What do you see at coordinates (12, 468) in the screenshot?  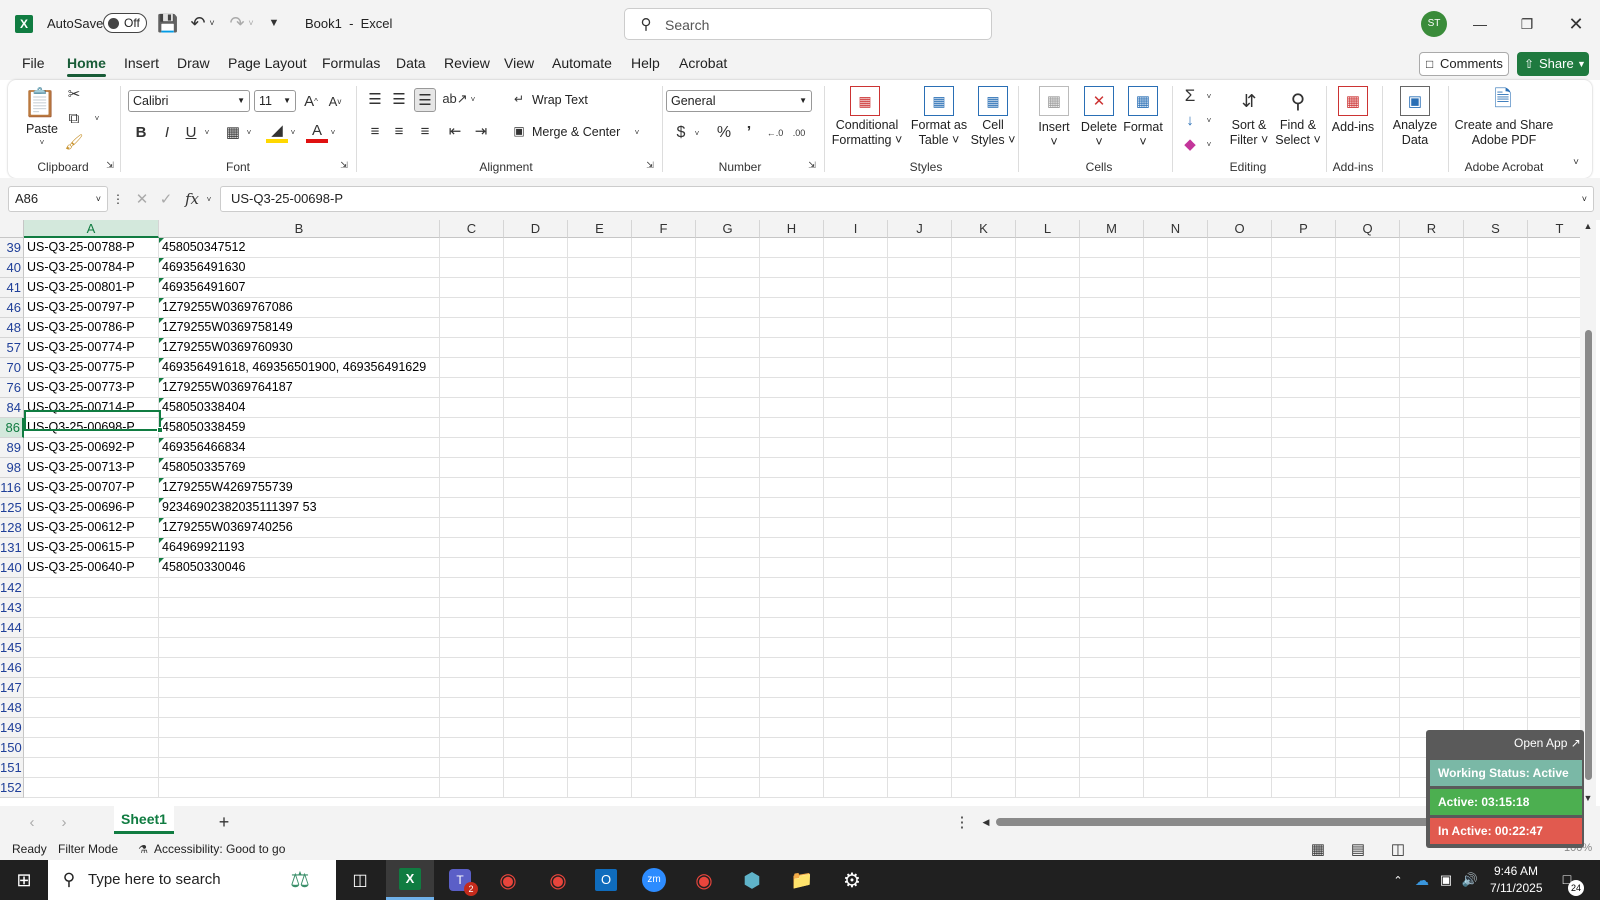 I see `row-header: 98` at bounding box center [12, 468].